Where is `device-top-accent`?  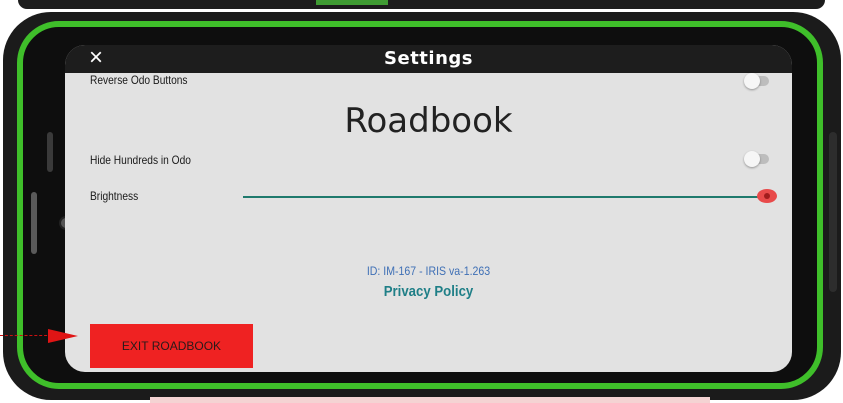 device-top-accent is located at coordinates (352, 2).